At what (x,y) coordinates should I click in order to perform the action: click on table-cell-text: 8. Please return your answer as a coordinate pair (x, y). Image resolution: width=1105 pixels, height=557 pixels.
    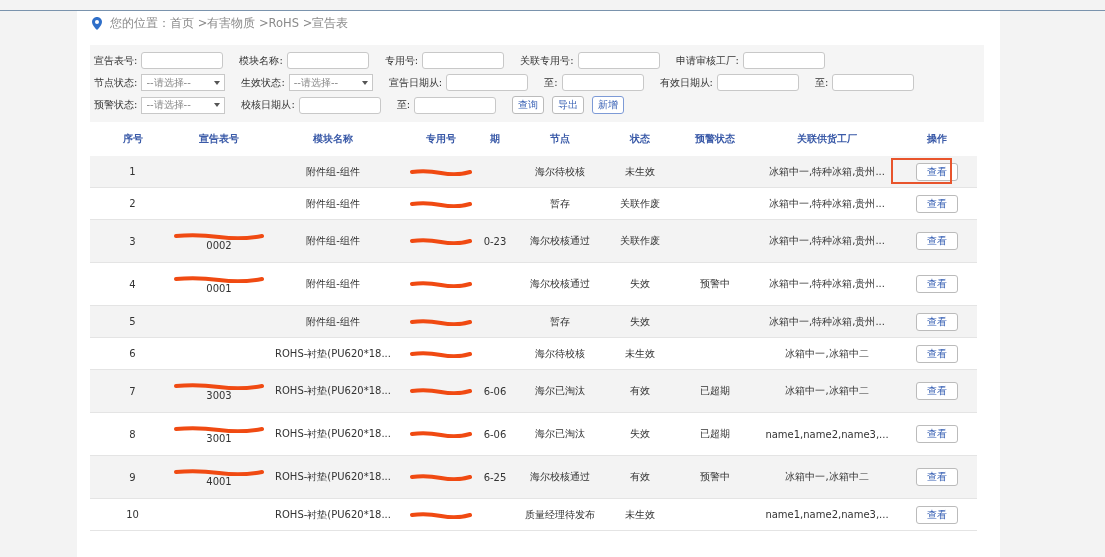
    Looking at the image, I should click on (132, 434).